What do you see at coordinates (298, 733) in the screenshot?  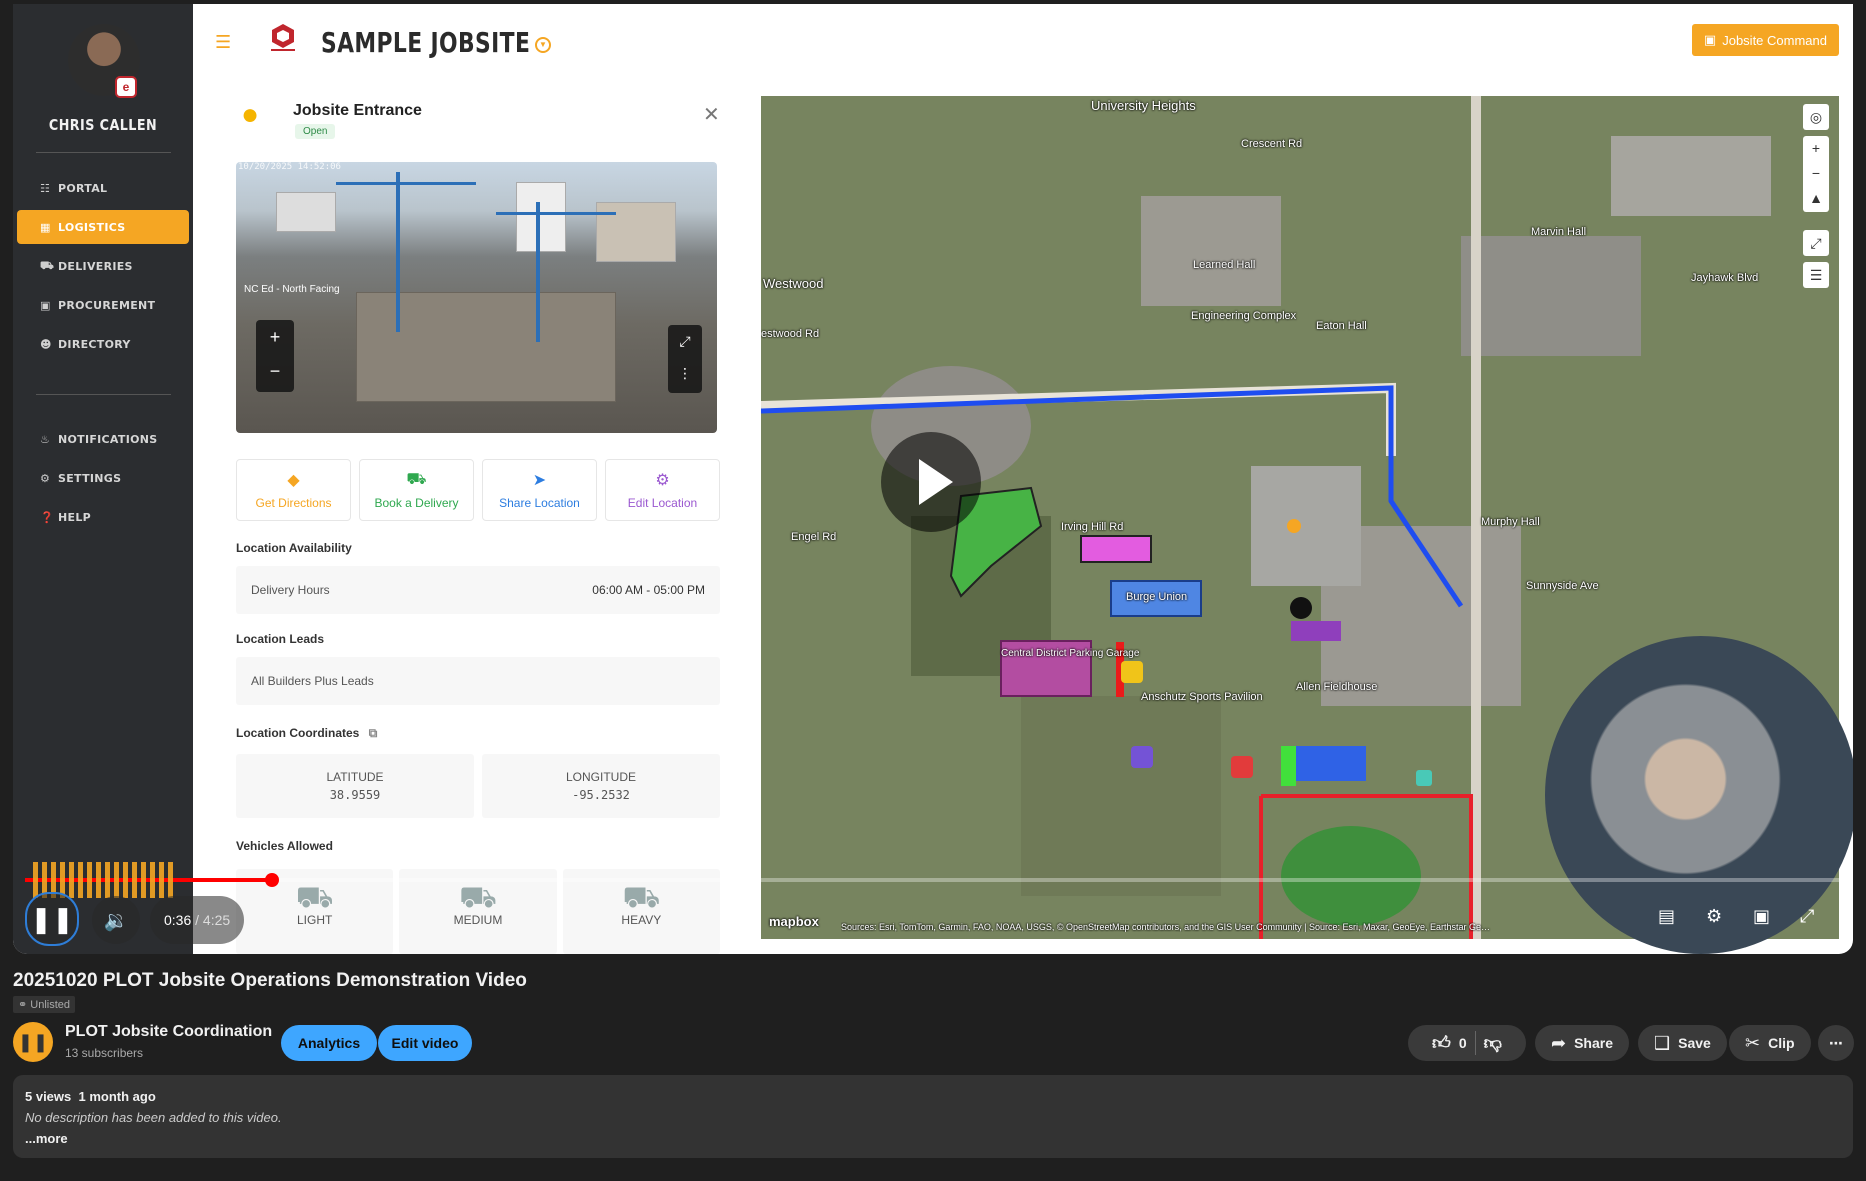 I see `coords-heading-label: Location Coordinates` at bounding box center [298, 733].